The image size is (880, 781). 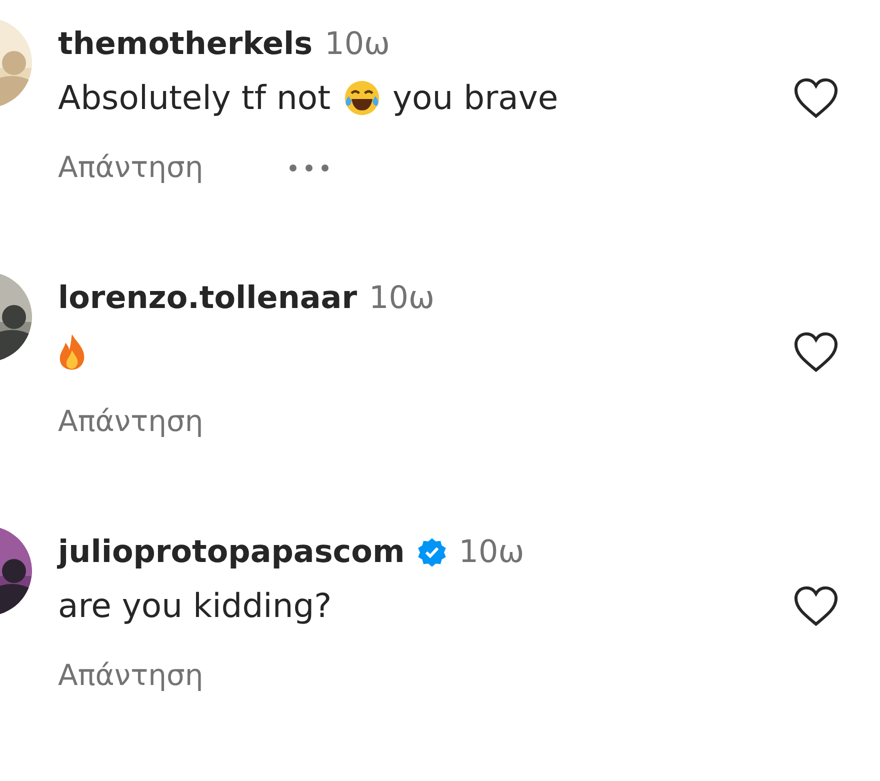 I want to click on username: lorenzo.tollenaar, so click(x=208, y=298).